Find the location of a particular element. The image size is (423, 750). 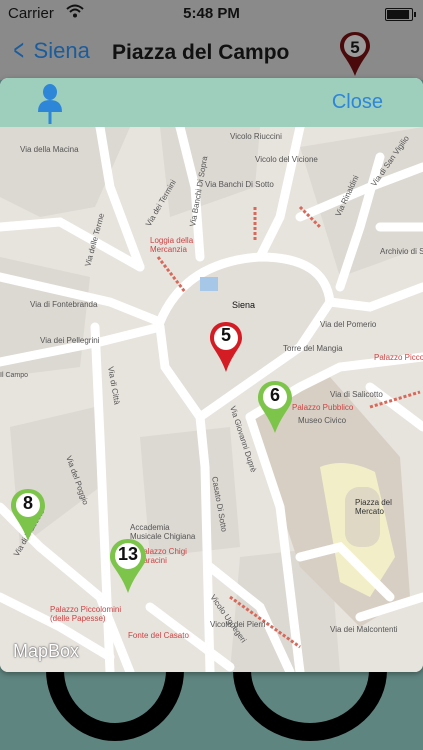

user-location-button is located at coordinates (50, 104).